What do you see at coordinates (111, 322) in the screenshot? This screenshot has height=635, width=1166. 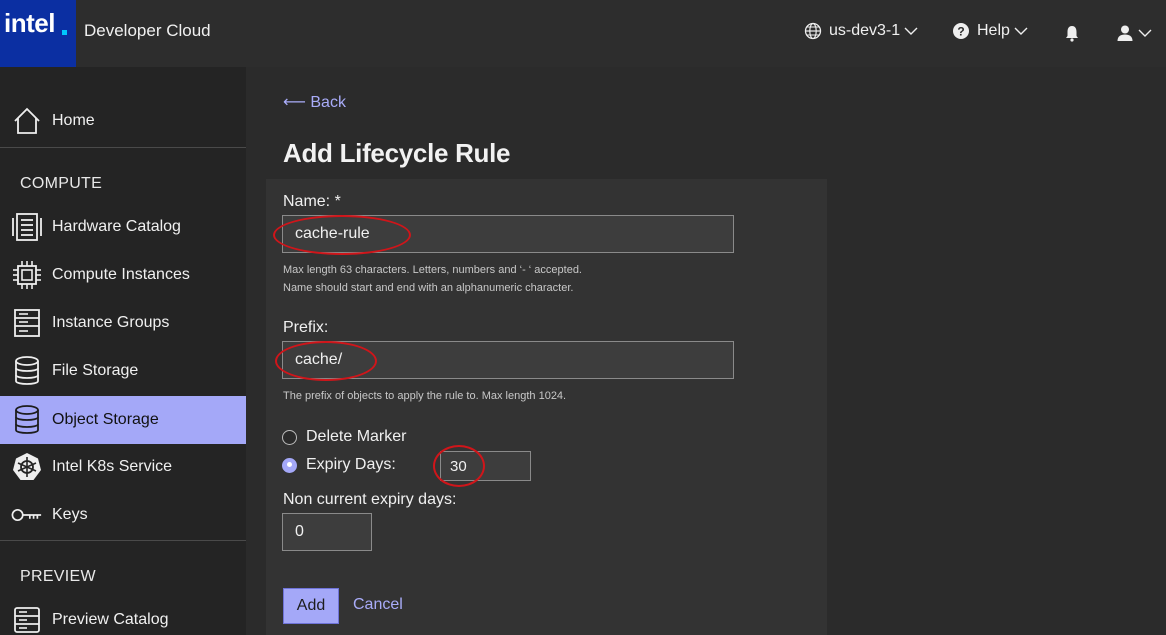 I see `sidebar-item-label: Instance Groups` at bounding box center [111, 322].